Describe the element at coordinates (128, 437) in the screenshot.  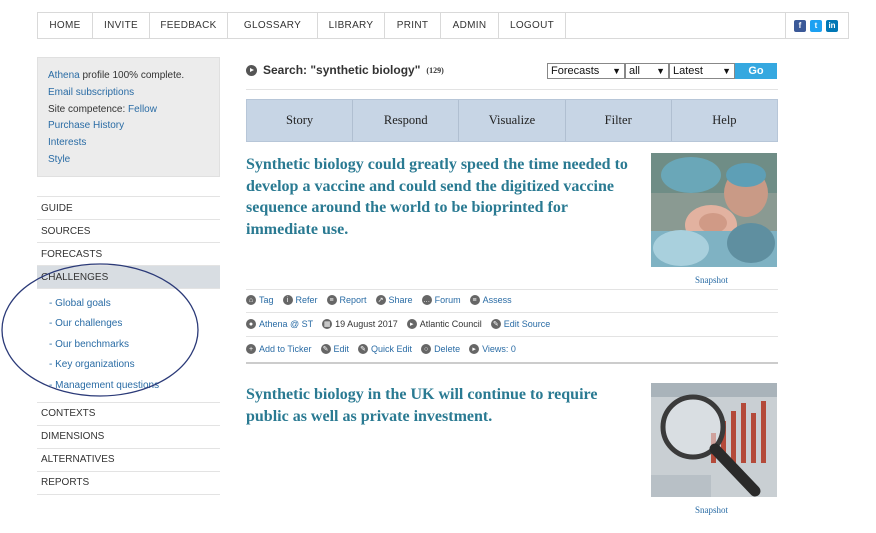
I see `sidebar-item-dimensions: DIMENSIONS` at that location.